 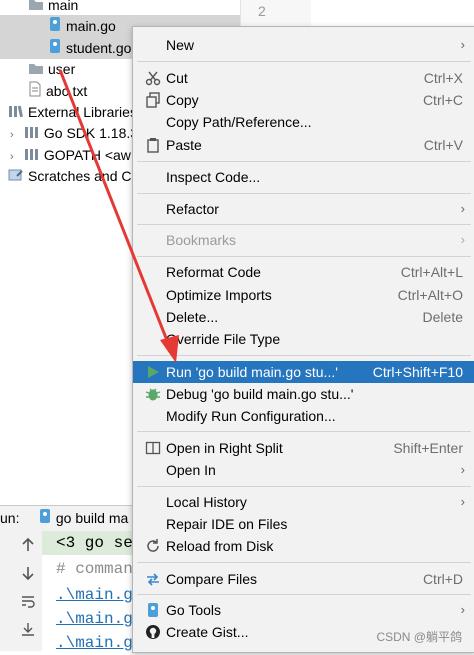 What do you see at coordinates (153, 546) in the screenshot?
I see `reload-icon` at bounding box center [153, 546].